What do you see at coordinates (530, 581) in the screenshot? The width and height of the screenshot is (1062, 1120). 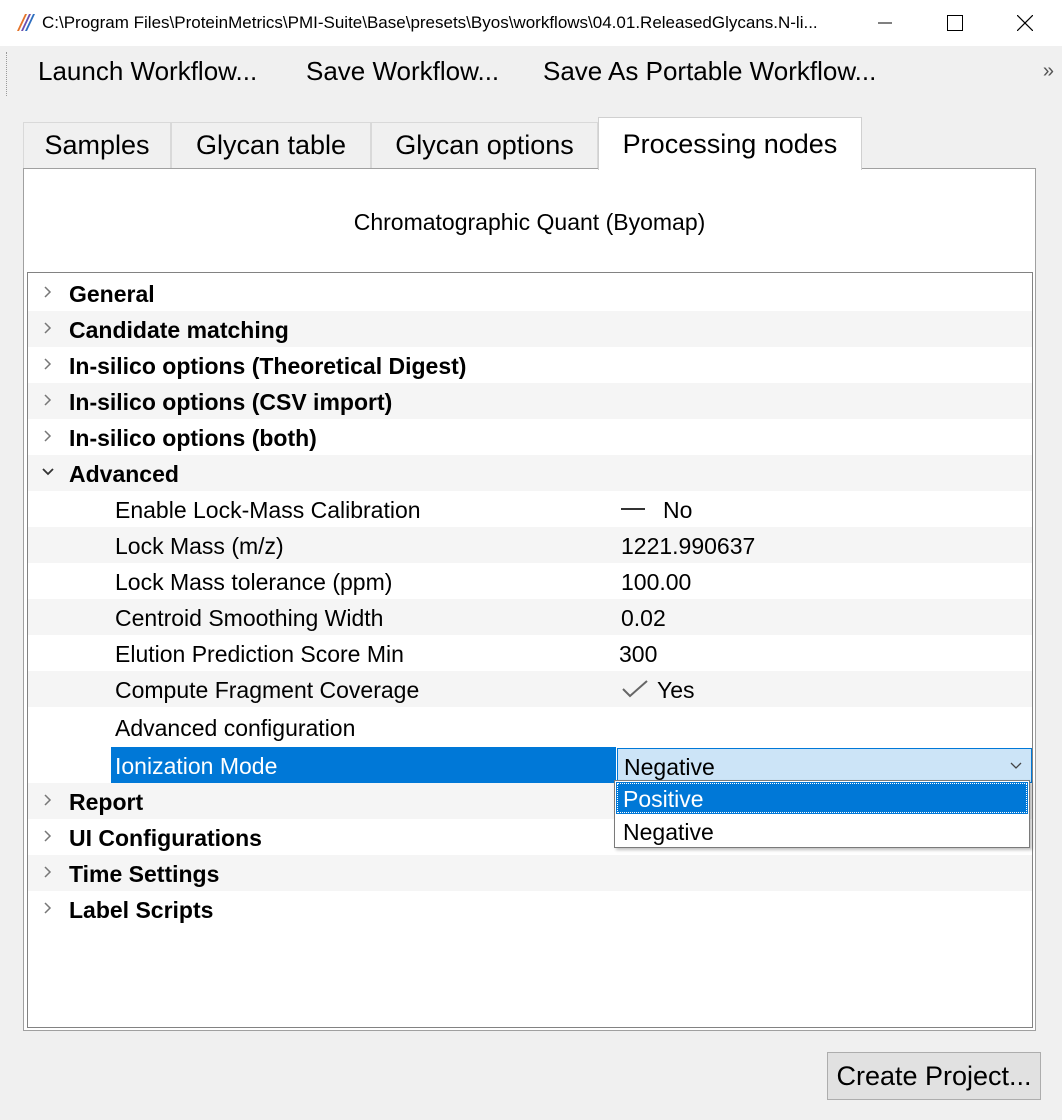 I see `property-row: Lock Mass tolerance (ppm) 100.00` at bounding box center [530, 581].